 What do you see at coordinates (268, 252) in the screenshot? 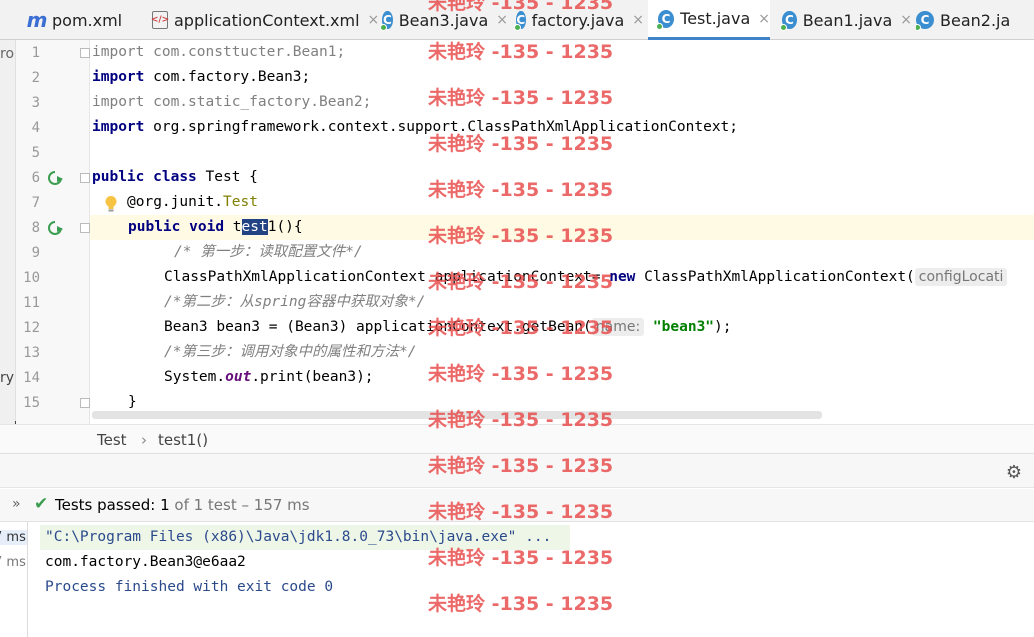
I see `code-line: /* 第一步：读取配置文件*/` at bounding box center [268, 252].